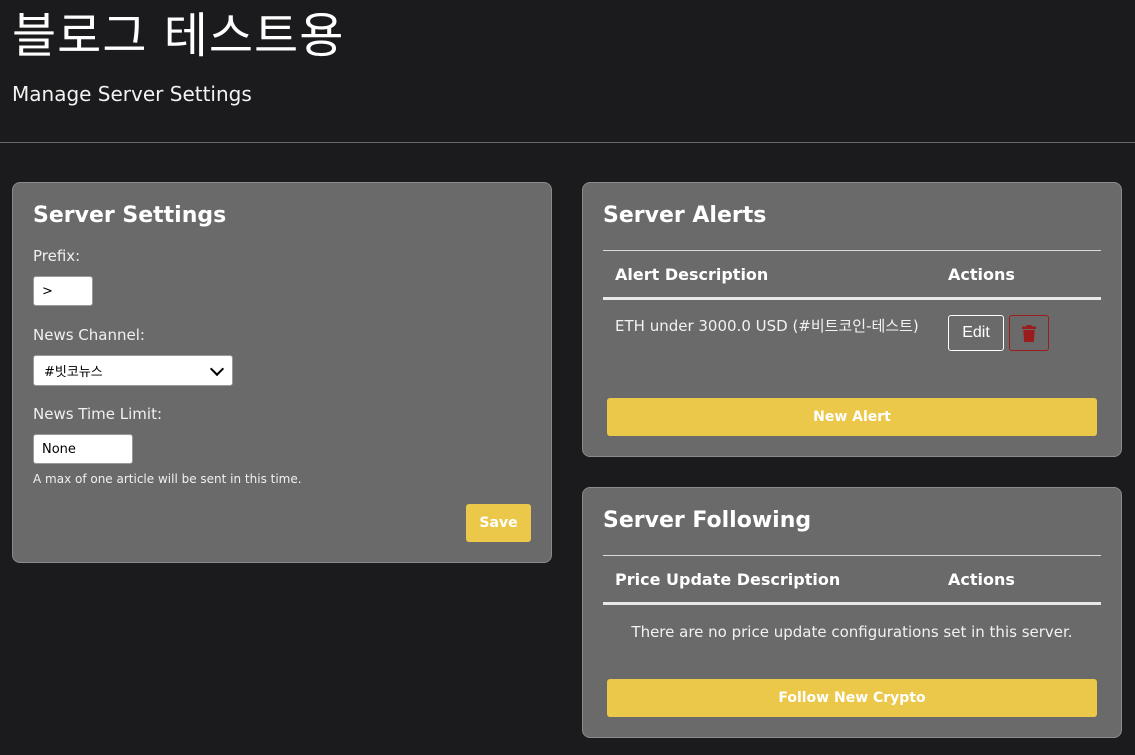 Image resolution: width=1135 pixels, height=755 pixels. What do you see at coordinates (852, 580) in the screenshot?
I see `following-table-header: Price Update Description Actions` at bounding box center [852, 580].